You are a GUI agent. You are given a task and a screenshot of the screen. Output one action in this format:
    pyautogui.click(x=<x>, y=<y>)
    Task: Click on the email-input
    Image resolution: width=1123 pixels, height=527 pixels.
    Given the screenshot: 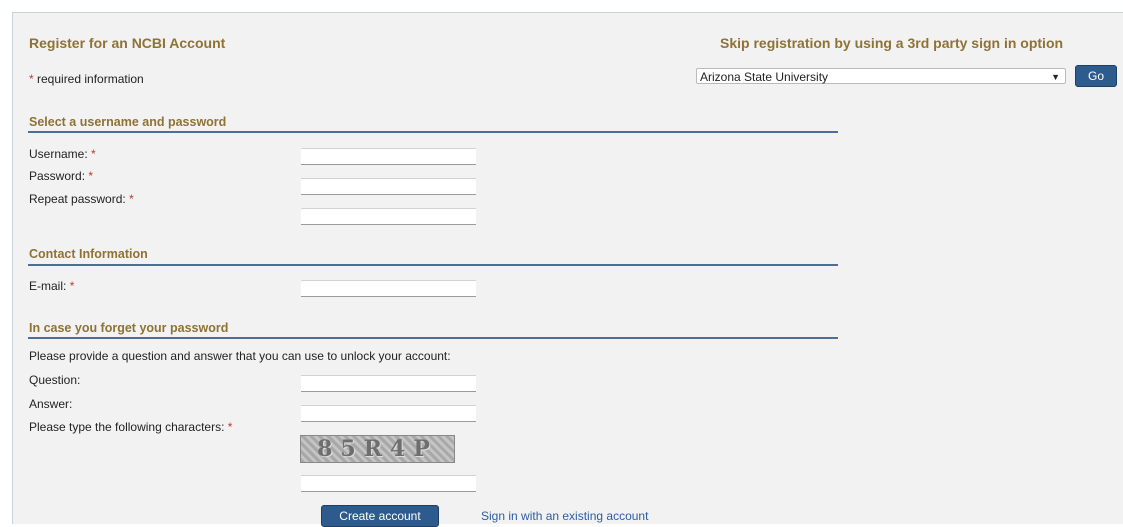 What is the action you would take?
    pyautogui.click(x=388, y=288)
    